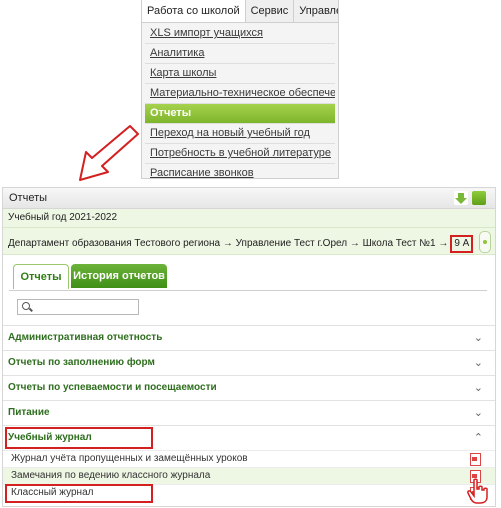 This screenshot has height=508, width=501. I want to click on scroll-handle, so click(485, 242).